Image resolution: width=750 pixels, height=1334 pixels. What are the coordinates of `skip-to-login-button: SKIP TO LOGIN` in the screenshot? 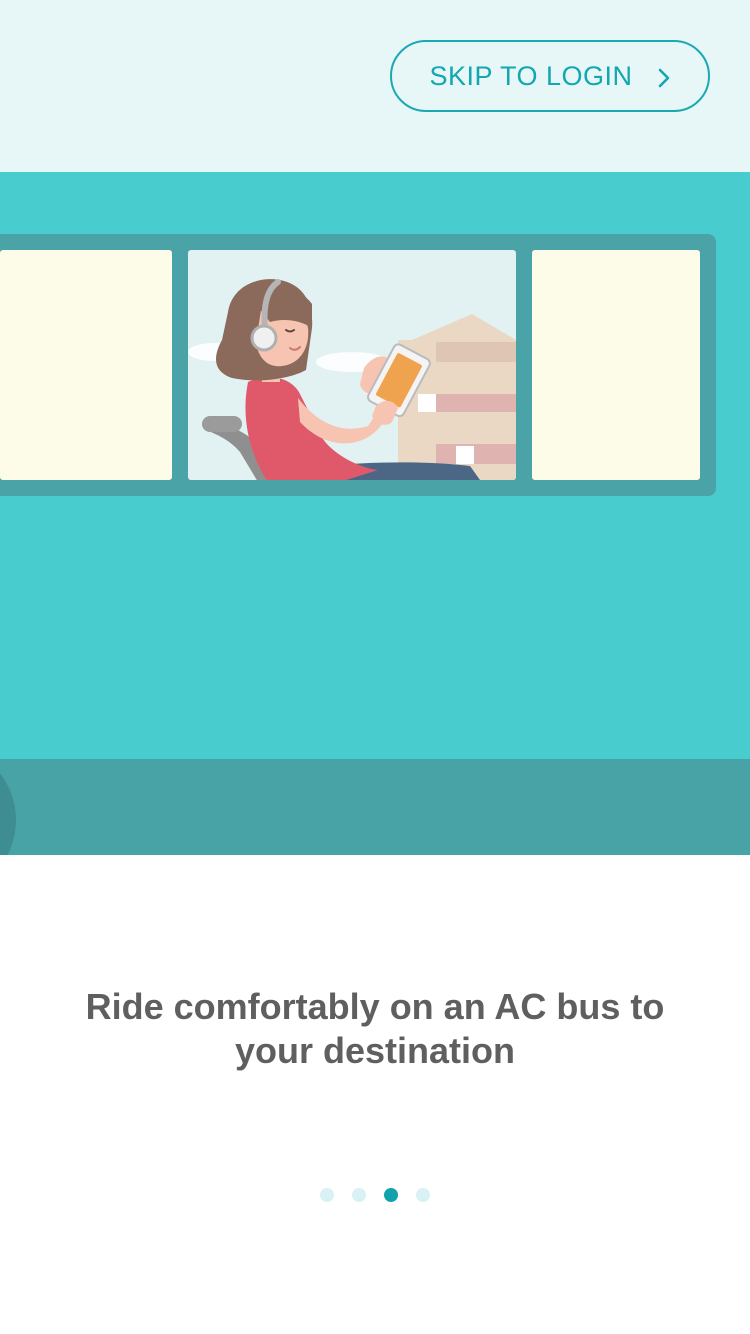 It's located at (550, 76).